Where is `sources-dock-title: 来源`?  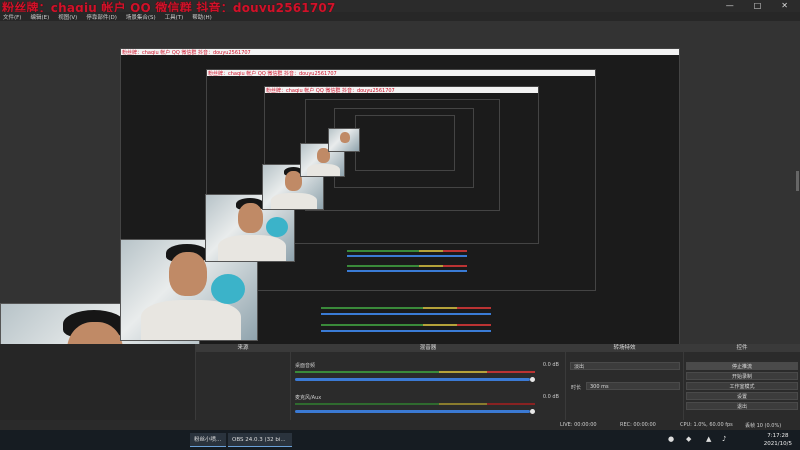 sources-dock-title: 来源 is located at coordinates (243, 348).